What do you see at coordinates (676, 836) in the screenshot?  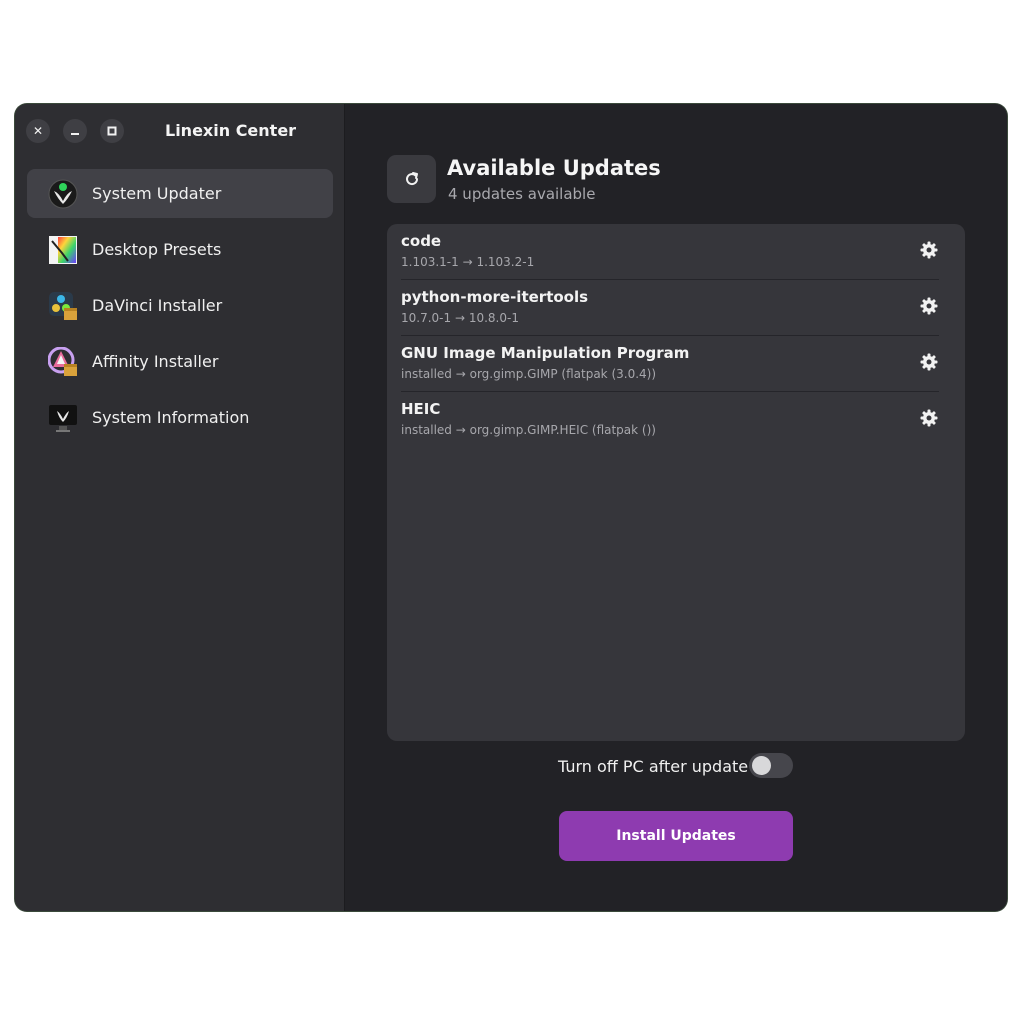 I see `install-updates-button: Install Updates` at bounding box center [676, 836].